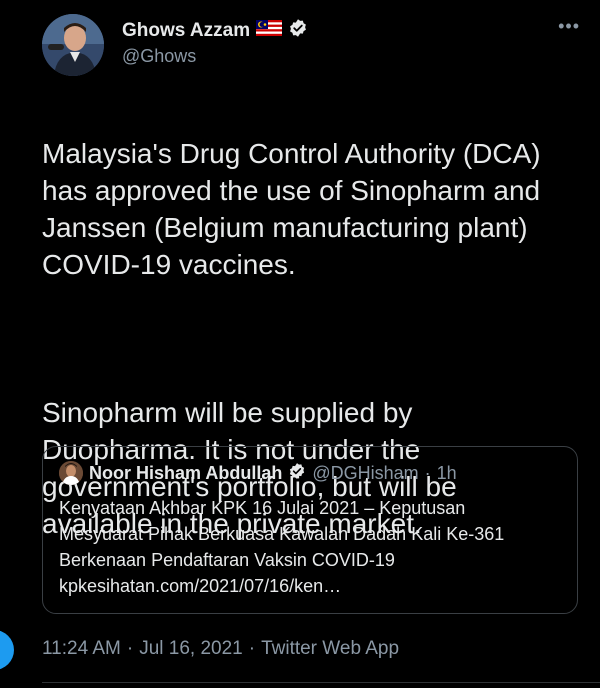 The image size is (600, 688). Describe the element at coordinates (569, 26) in the screenshot. I see `more-options-icon: •••` at that location.